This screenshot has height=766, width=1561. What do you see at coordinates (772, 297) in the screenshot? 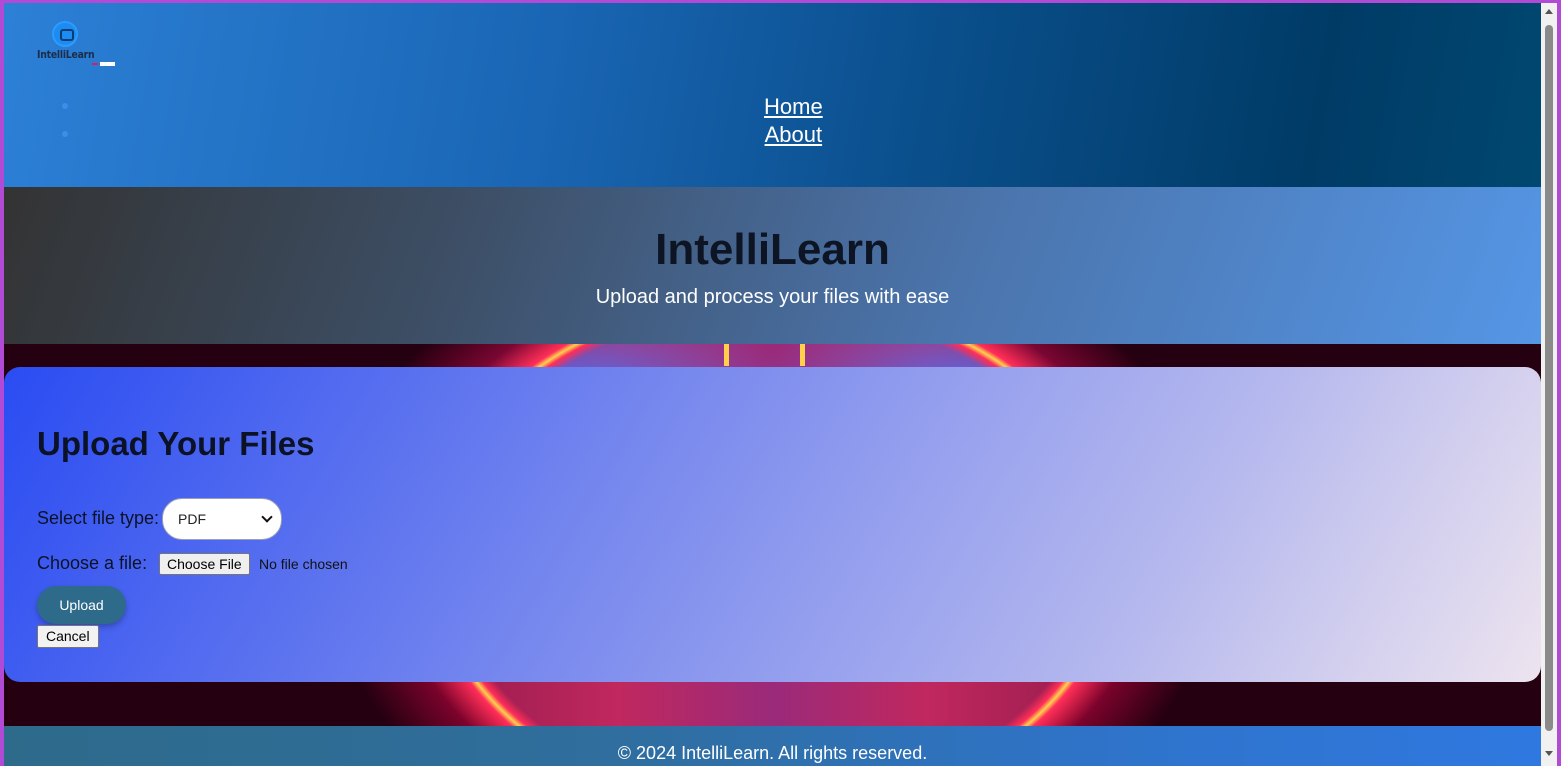
I see `hero-subtitle: Upload and process your files with ease` at bounding box center [772, 297].